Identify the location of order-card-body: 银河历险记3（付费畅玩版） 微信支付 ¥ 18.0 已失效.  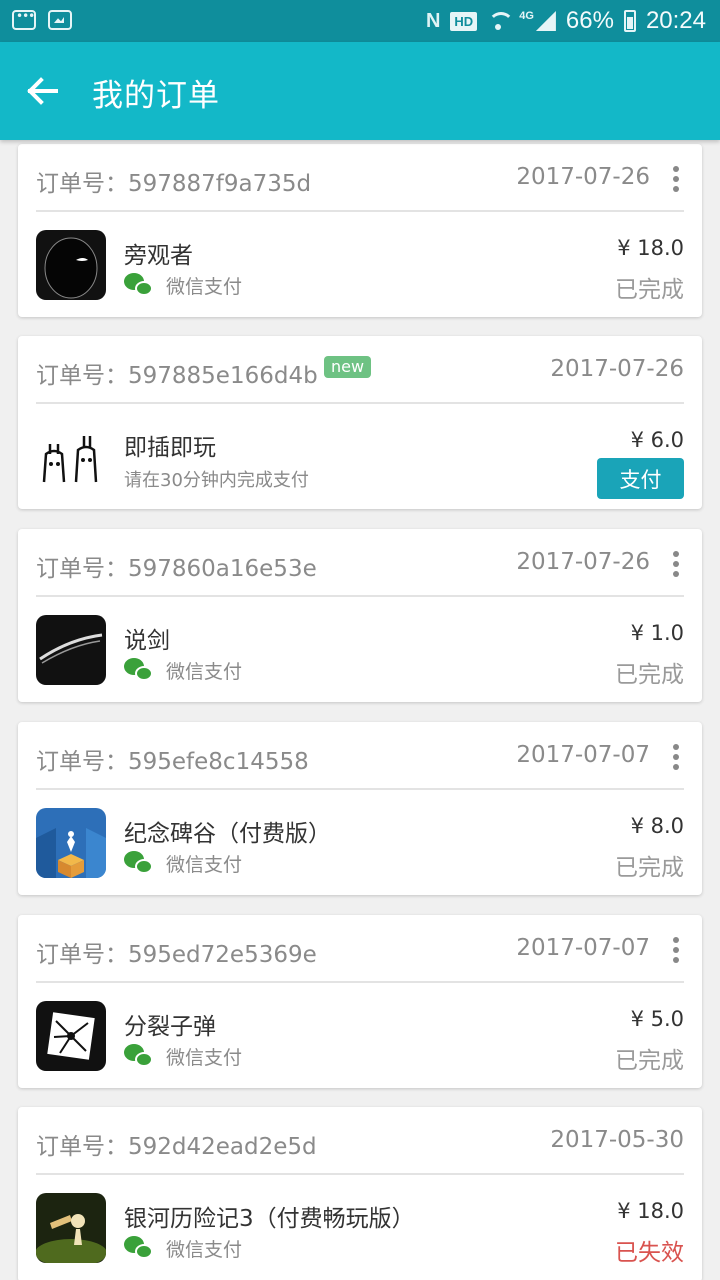
(360, 1228).